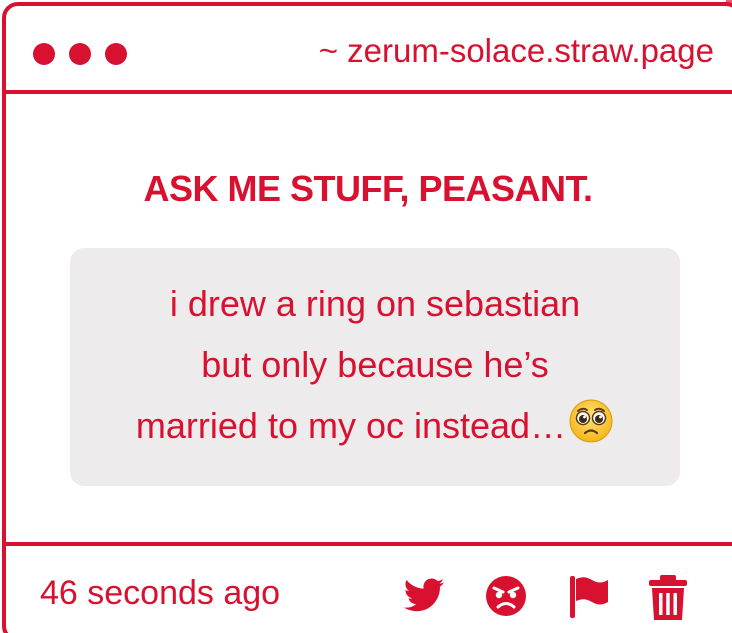 The image size is (732, 633). Describe the element at coordinates (506, 596) in the screenshot. I see `angry-face-icon` at that location.